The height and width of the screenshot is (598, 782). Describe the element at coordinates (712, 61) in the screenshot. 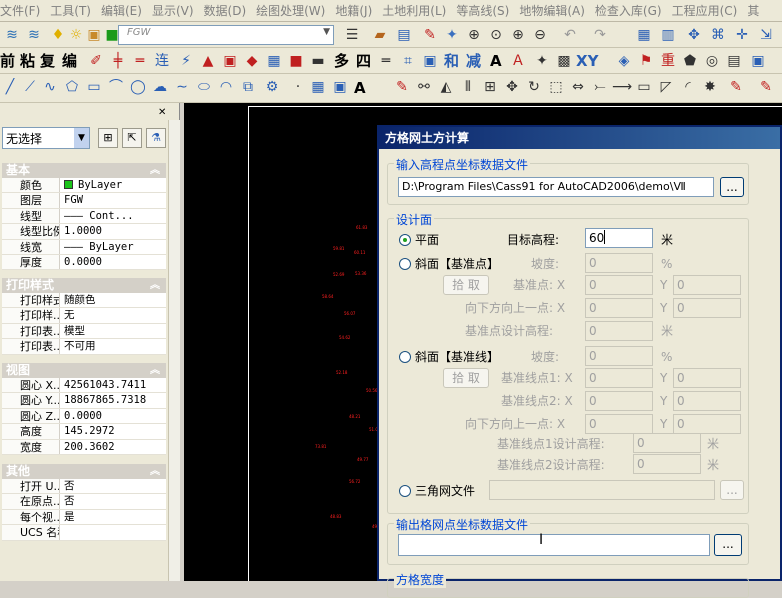

I see `target-icon: ◎` at that location.